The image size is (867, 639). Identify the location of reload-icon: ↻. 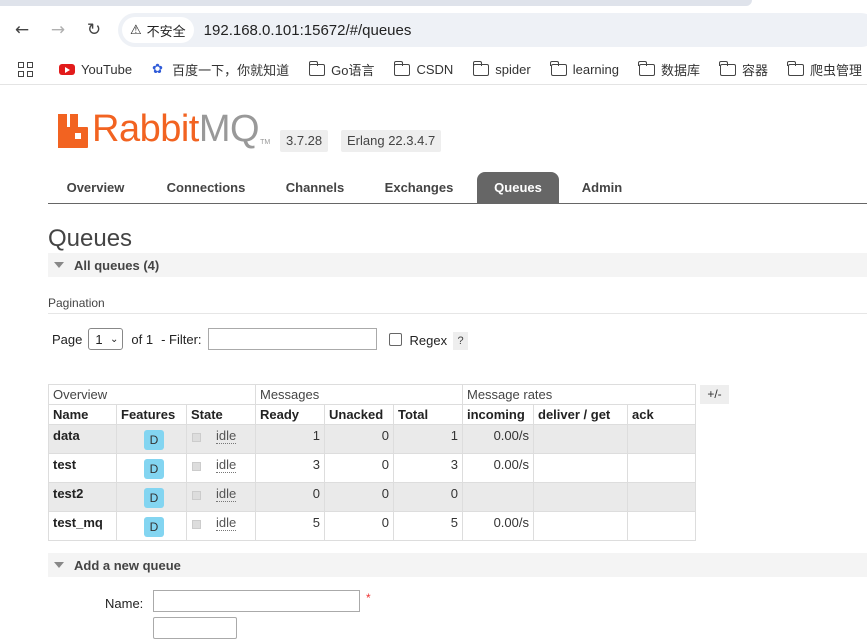
(94, 30).